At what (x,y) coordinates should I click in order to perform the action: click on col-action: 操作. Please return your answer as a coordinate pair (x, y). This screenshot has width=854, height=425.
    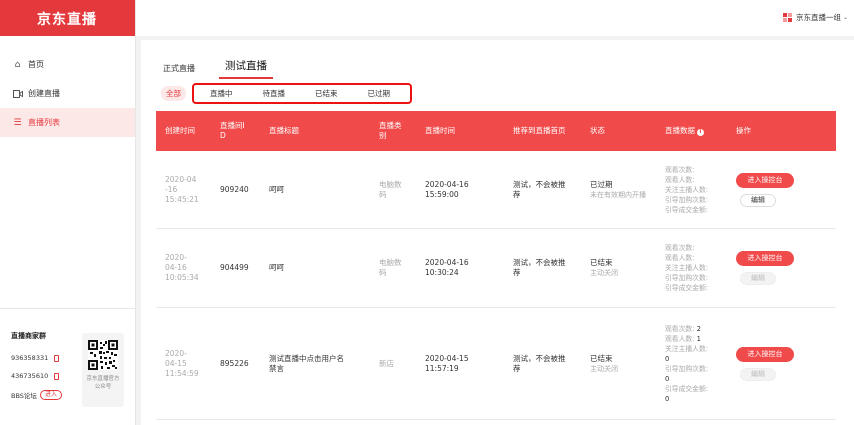
    Looking at the image, I should click on (743, 130).